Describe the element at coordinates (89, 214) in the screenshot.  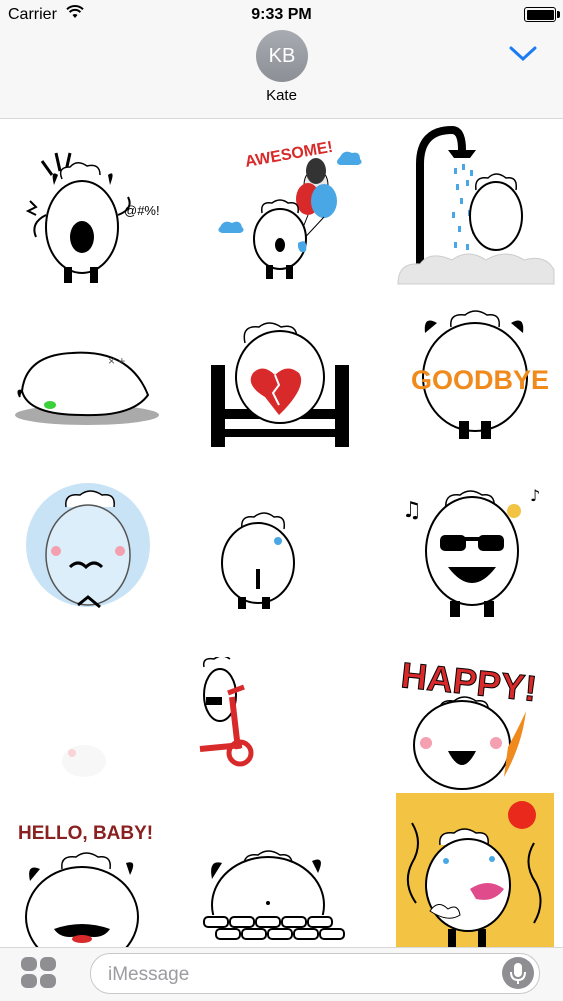
I see `sticker-angry-shout: @#%!` at that location.